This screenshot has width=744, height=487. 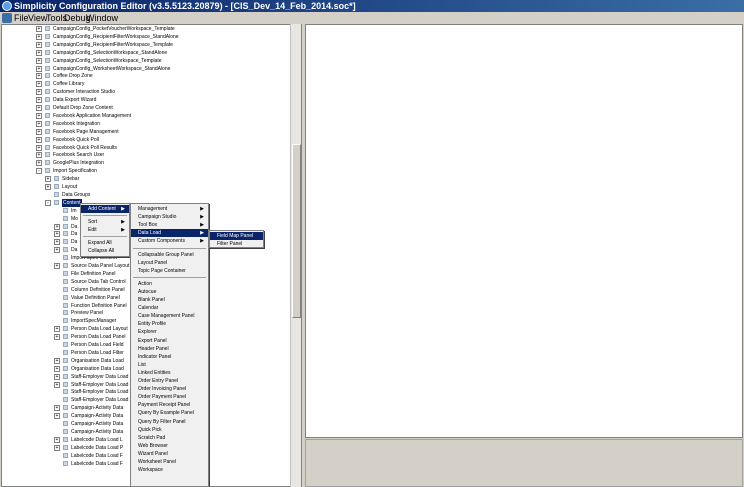 What do you see at coordinates (97, 463) in the screenshot?
I see `tree-node-label: Labelcode Data Load F` at bounding box center [97, 463].